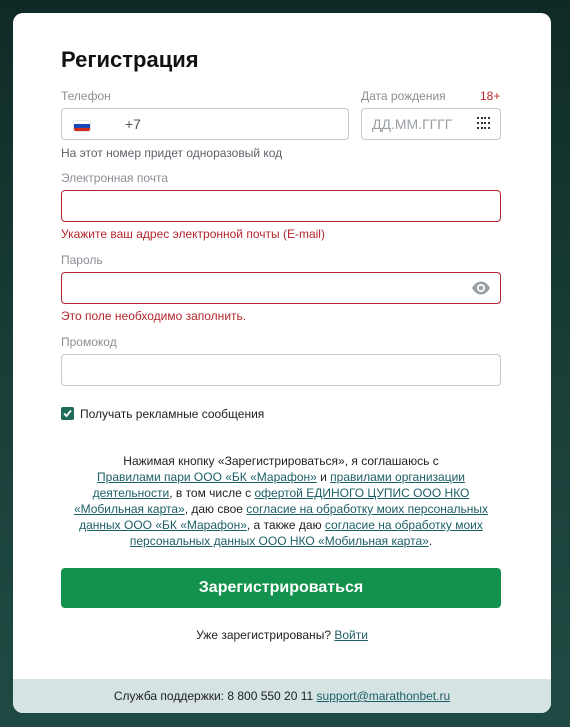  I want to click on phone-field: +7, so click(205, 124).